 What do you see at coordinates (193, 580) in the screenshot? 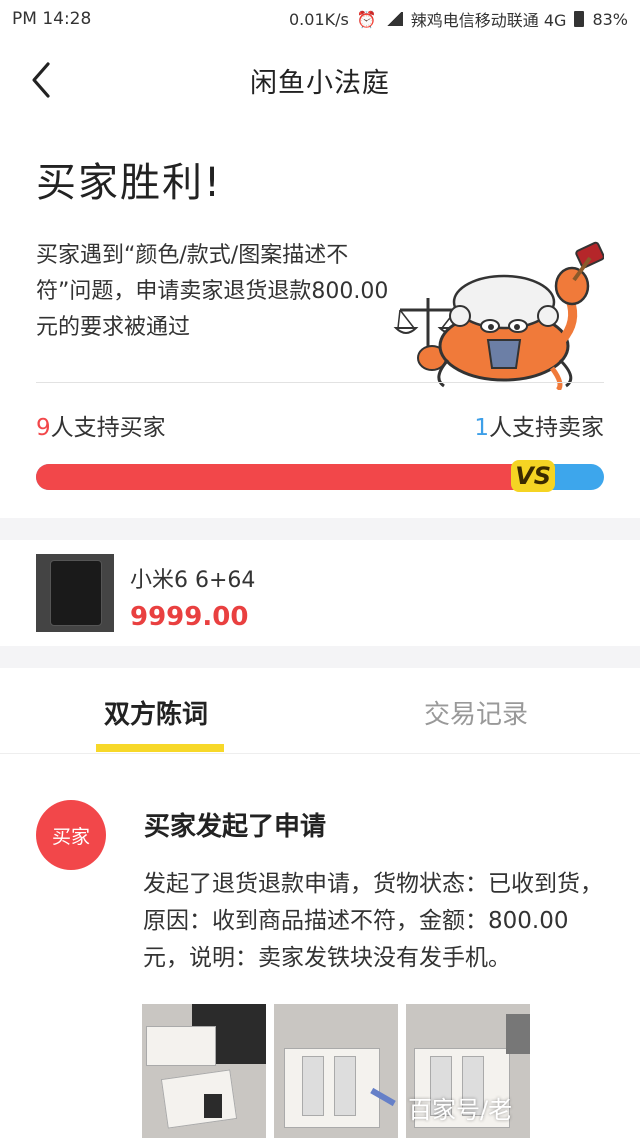
I see `product-name: 小米6 6+64` at bounding box center [193, 580].